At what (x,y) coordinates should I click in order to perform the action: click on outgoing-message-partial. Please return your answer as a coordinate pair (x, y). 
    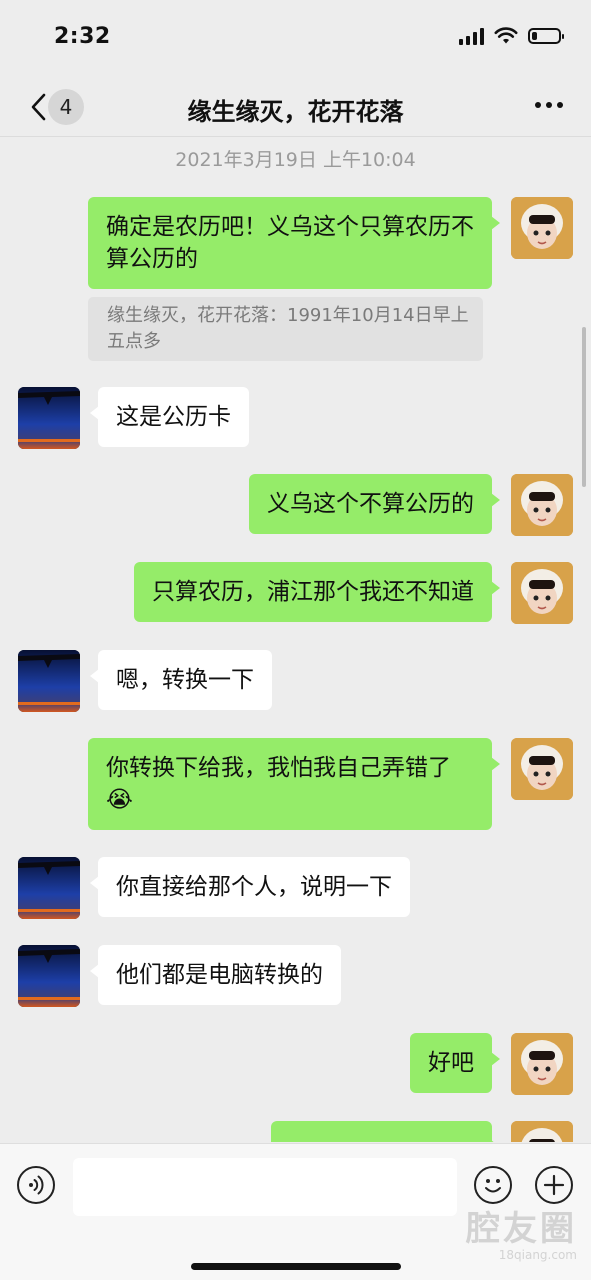
    Looking at the image, I should click on (385, 1131).